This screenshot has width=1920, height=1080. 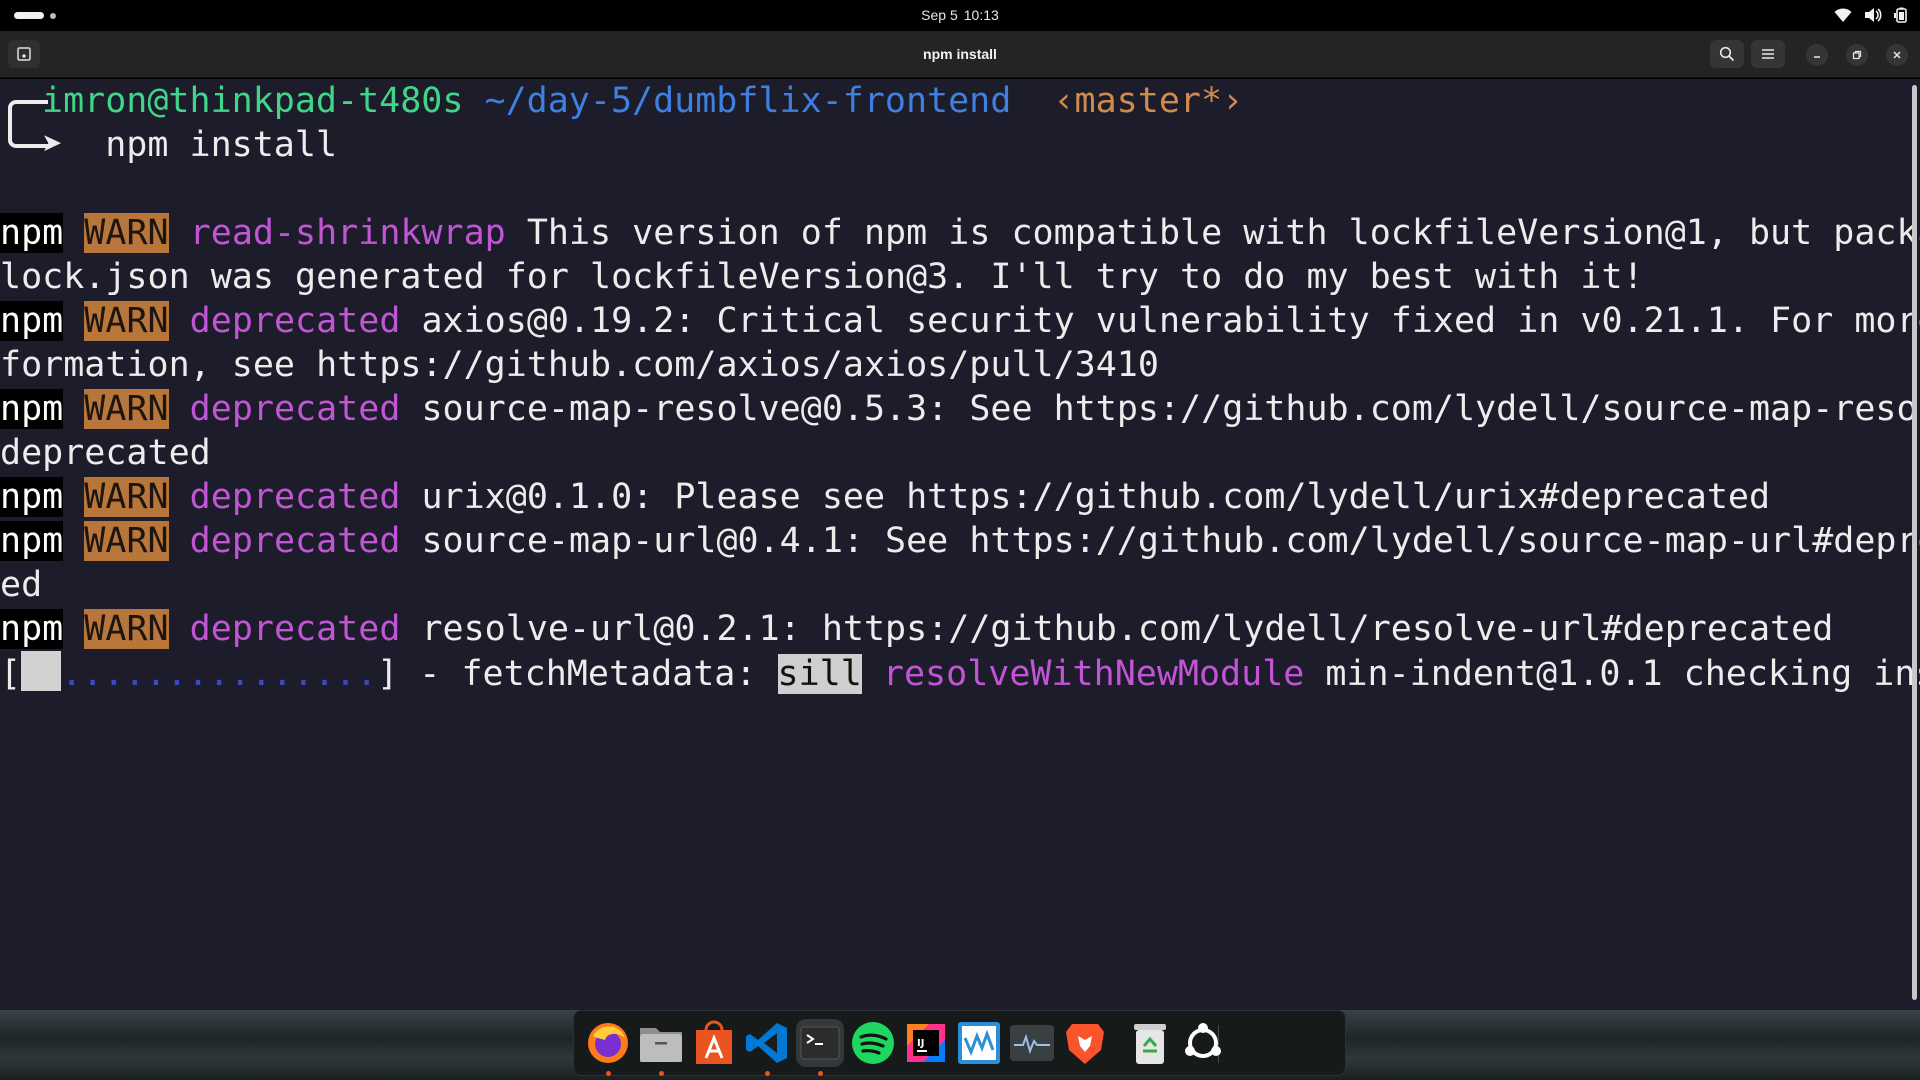 What do you see at coordinates (979, 1043) in the screenshot?
I see `system-monitor-icon` at bounding box center [979, 1043].